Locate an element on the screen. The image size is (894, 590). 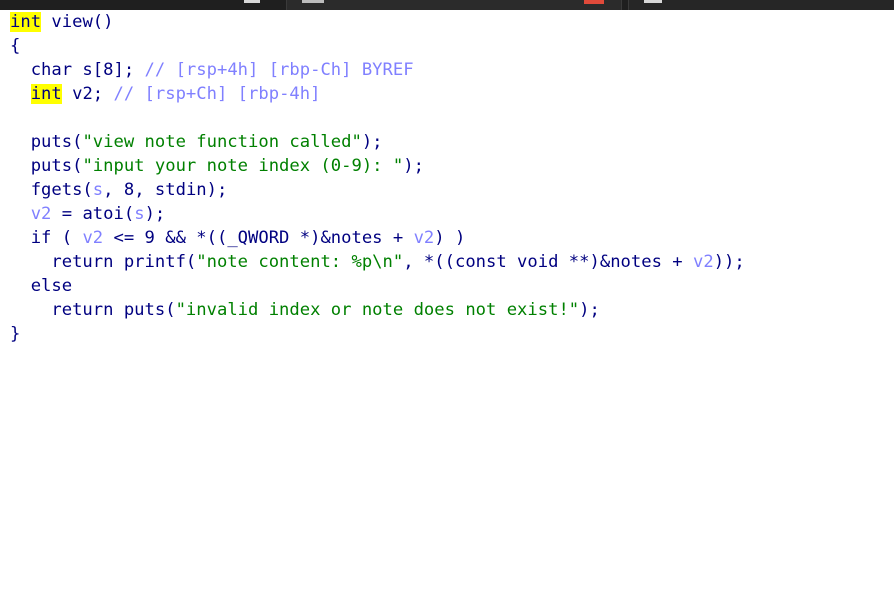
string-literal: "view note function called" is located at coordinates (221, 142).